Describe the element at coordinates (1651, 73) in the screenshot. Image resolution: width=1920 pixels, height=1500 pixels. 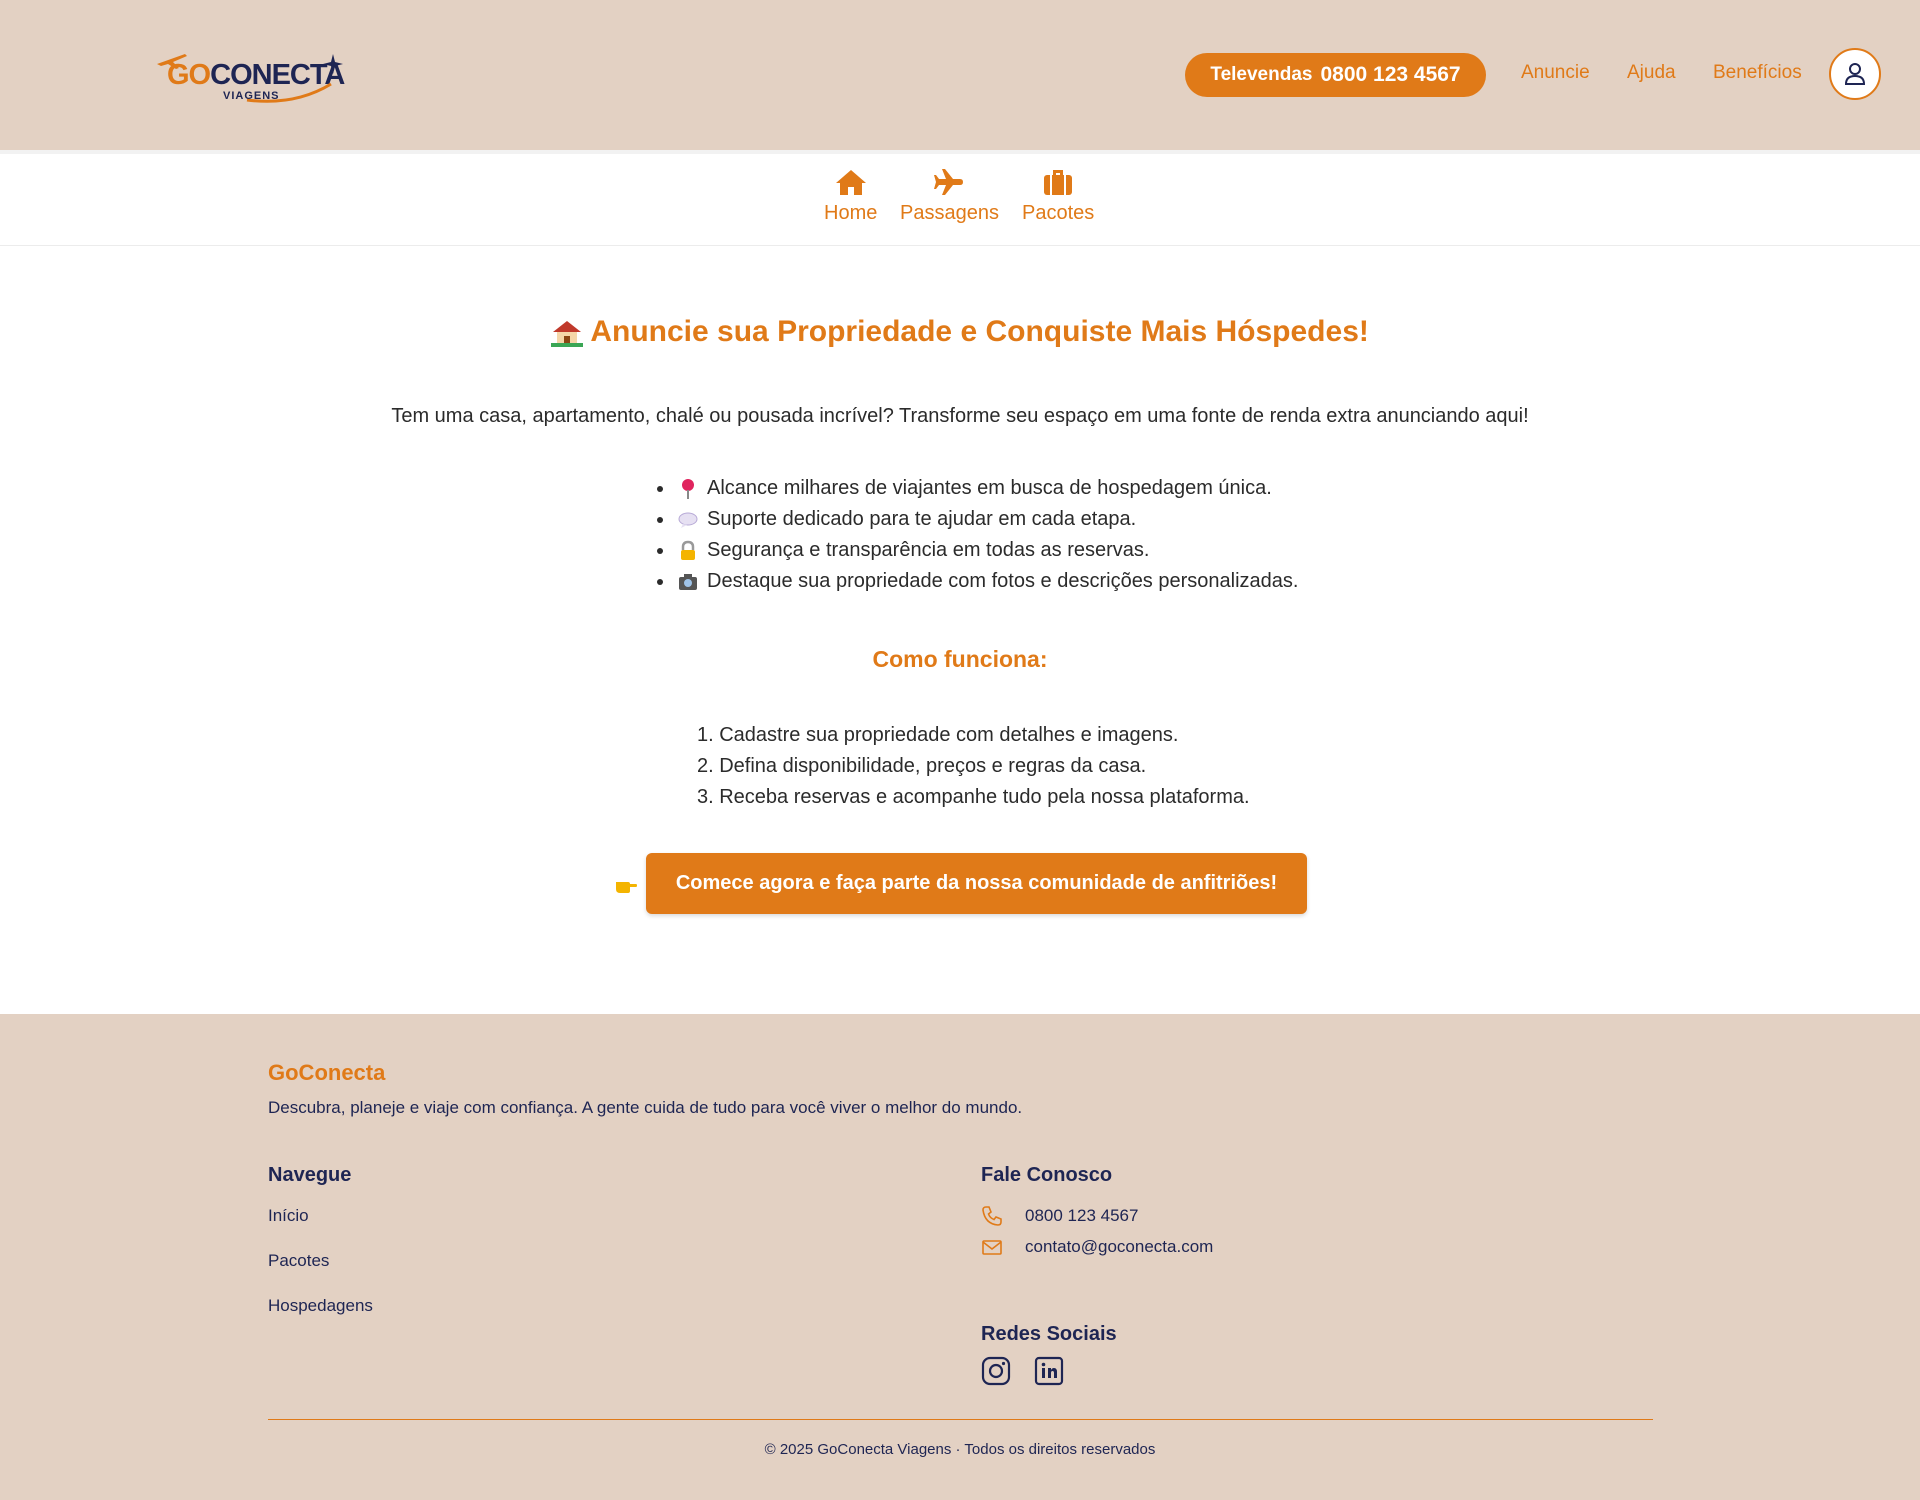
I see `nav-ajuda: Ajuda` at that location.